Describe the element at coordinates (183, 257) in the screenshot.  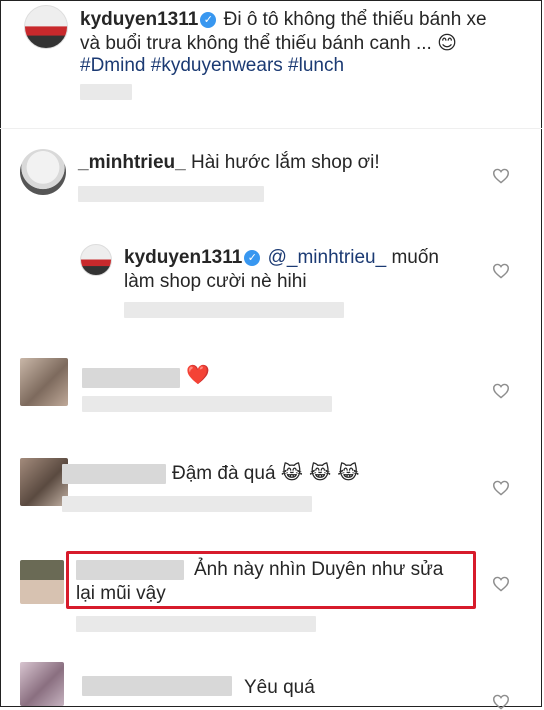
I see `comment-username: kyduyen1311` at that location.